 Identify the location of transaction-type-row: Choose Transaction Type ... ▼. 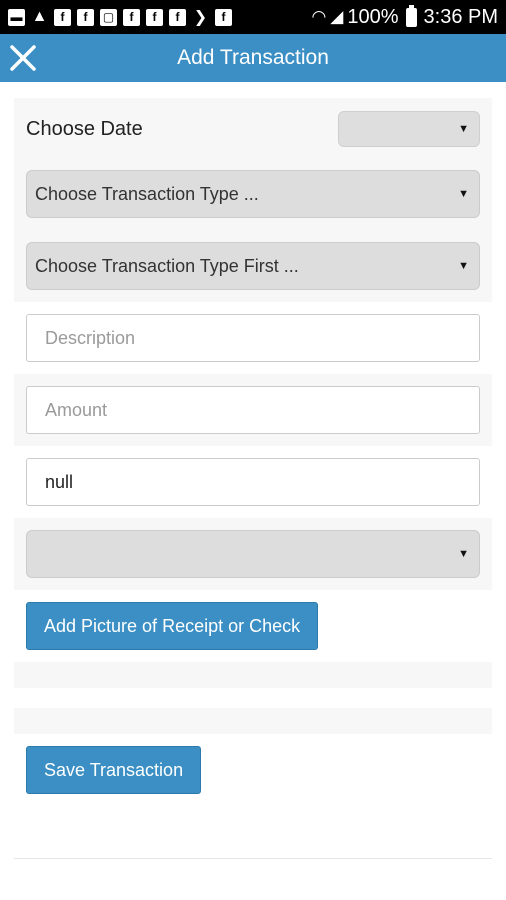
(253, 194).